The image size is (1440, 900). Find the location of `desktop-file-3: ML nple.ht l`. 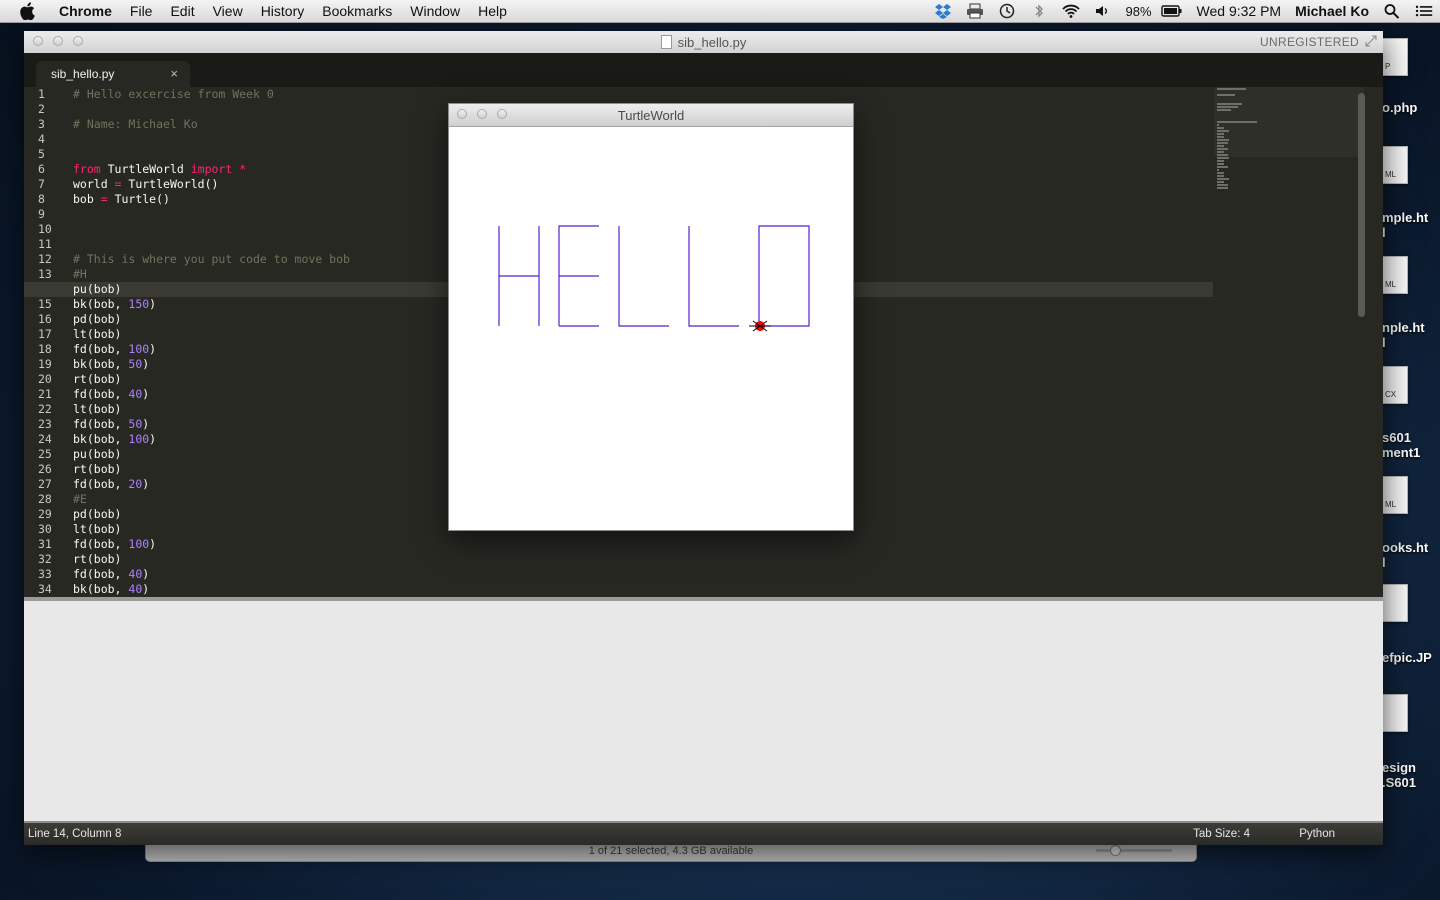

desktop-file-3: ML nple.ht l is located at coordinates (1410, 304).